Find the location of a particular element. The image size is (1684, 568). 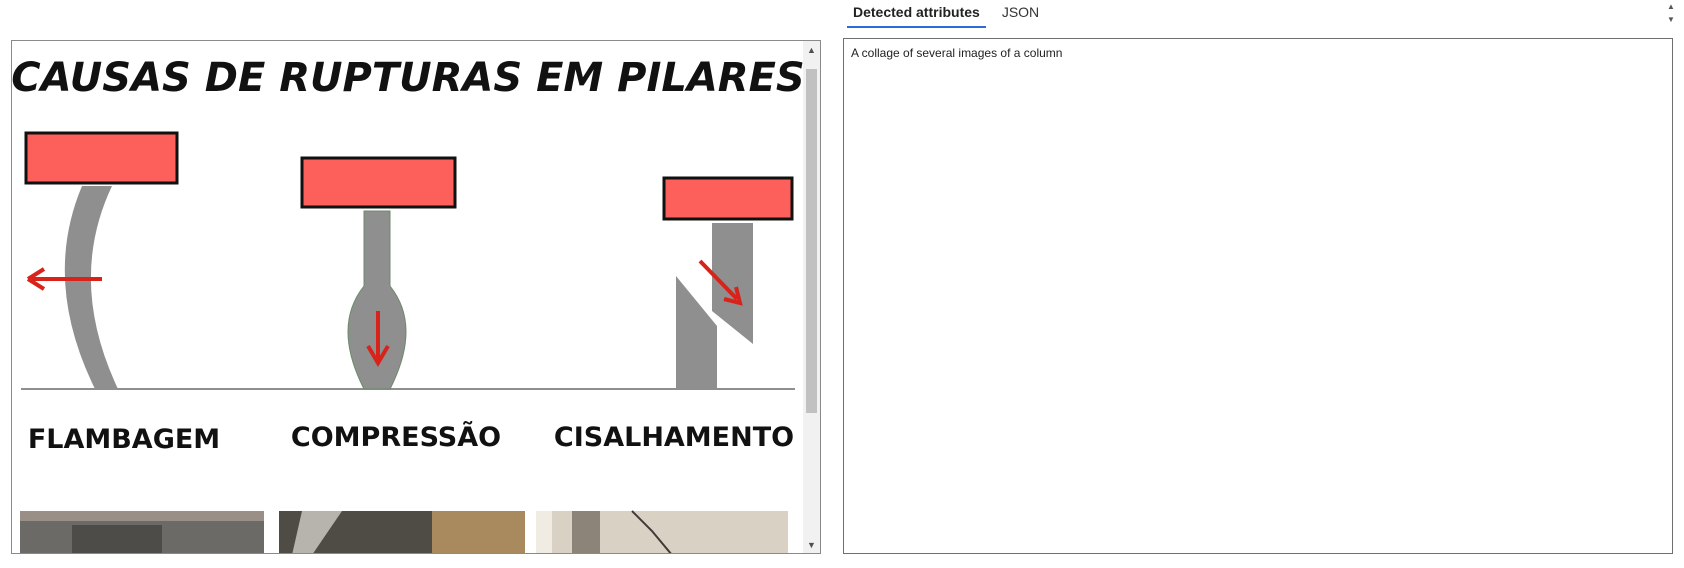

panel-spinner: ▲ ▼ is located at coordinates (1671, 13).